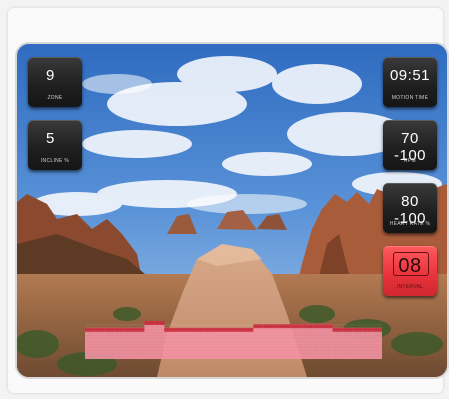 Image resolution: width=449 pixels, height=399 pixels. I want to click on metric-tile-incline: 5 INCLINE %, so click(55, 145).